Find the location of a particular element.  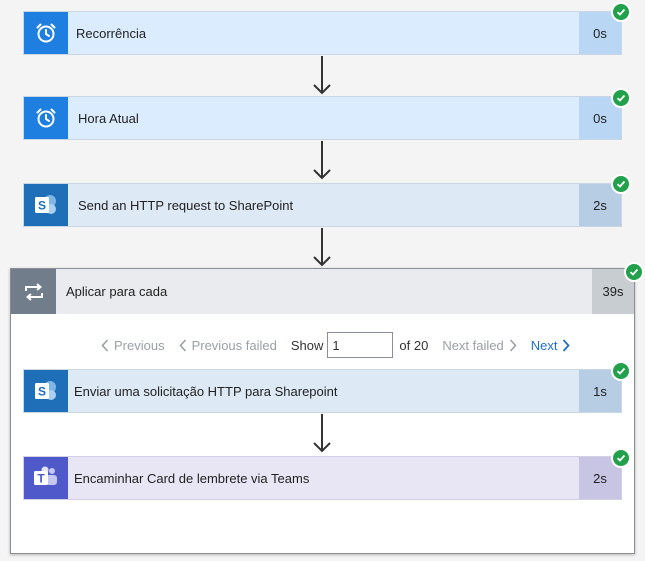

step-title: Recorrência is located at coordinates (111, 33).